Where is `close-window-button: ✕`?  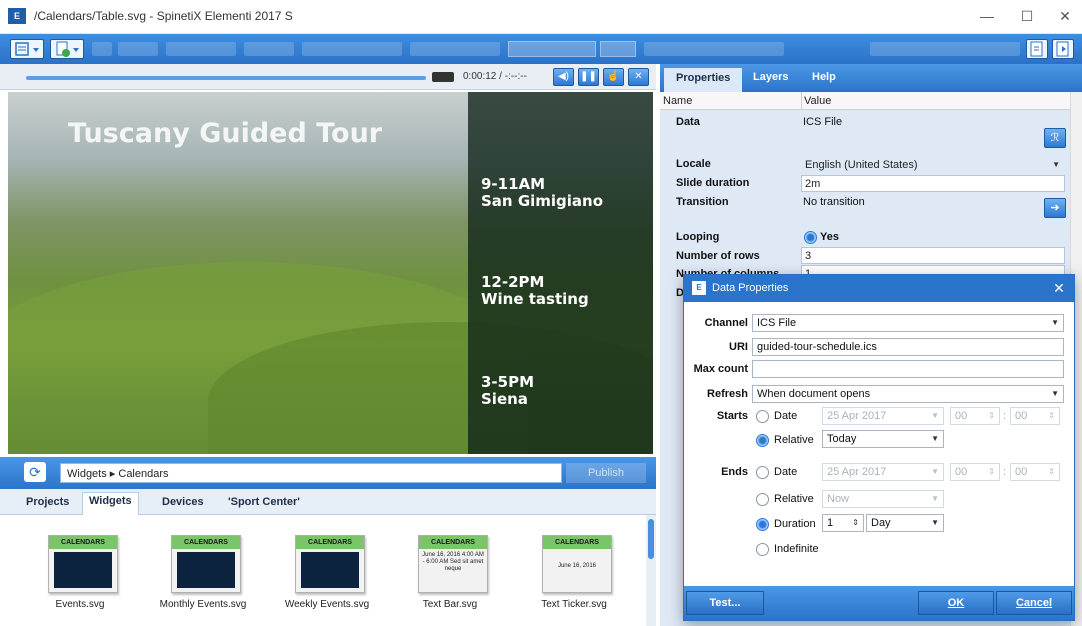 close-window-button: ✕ is located at coordinates (1065, 16).